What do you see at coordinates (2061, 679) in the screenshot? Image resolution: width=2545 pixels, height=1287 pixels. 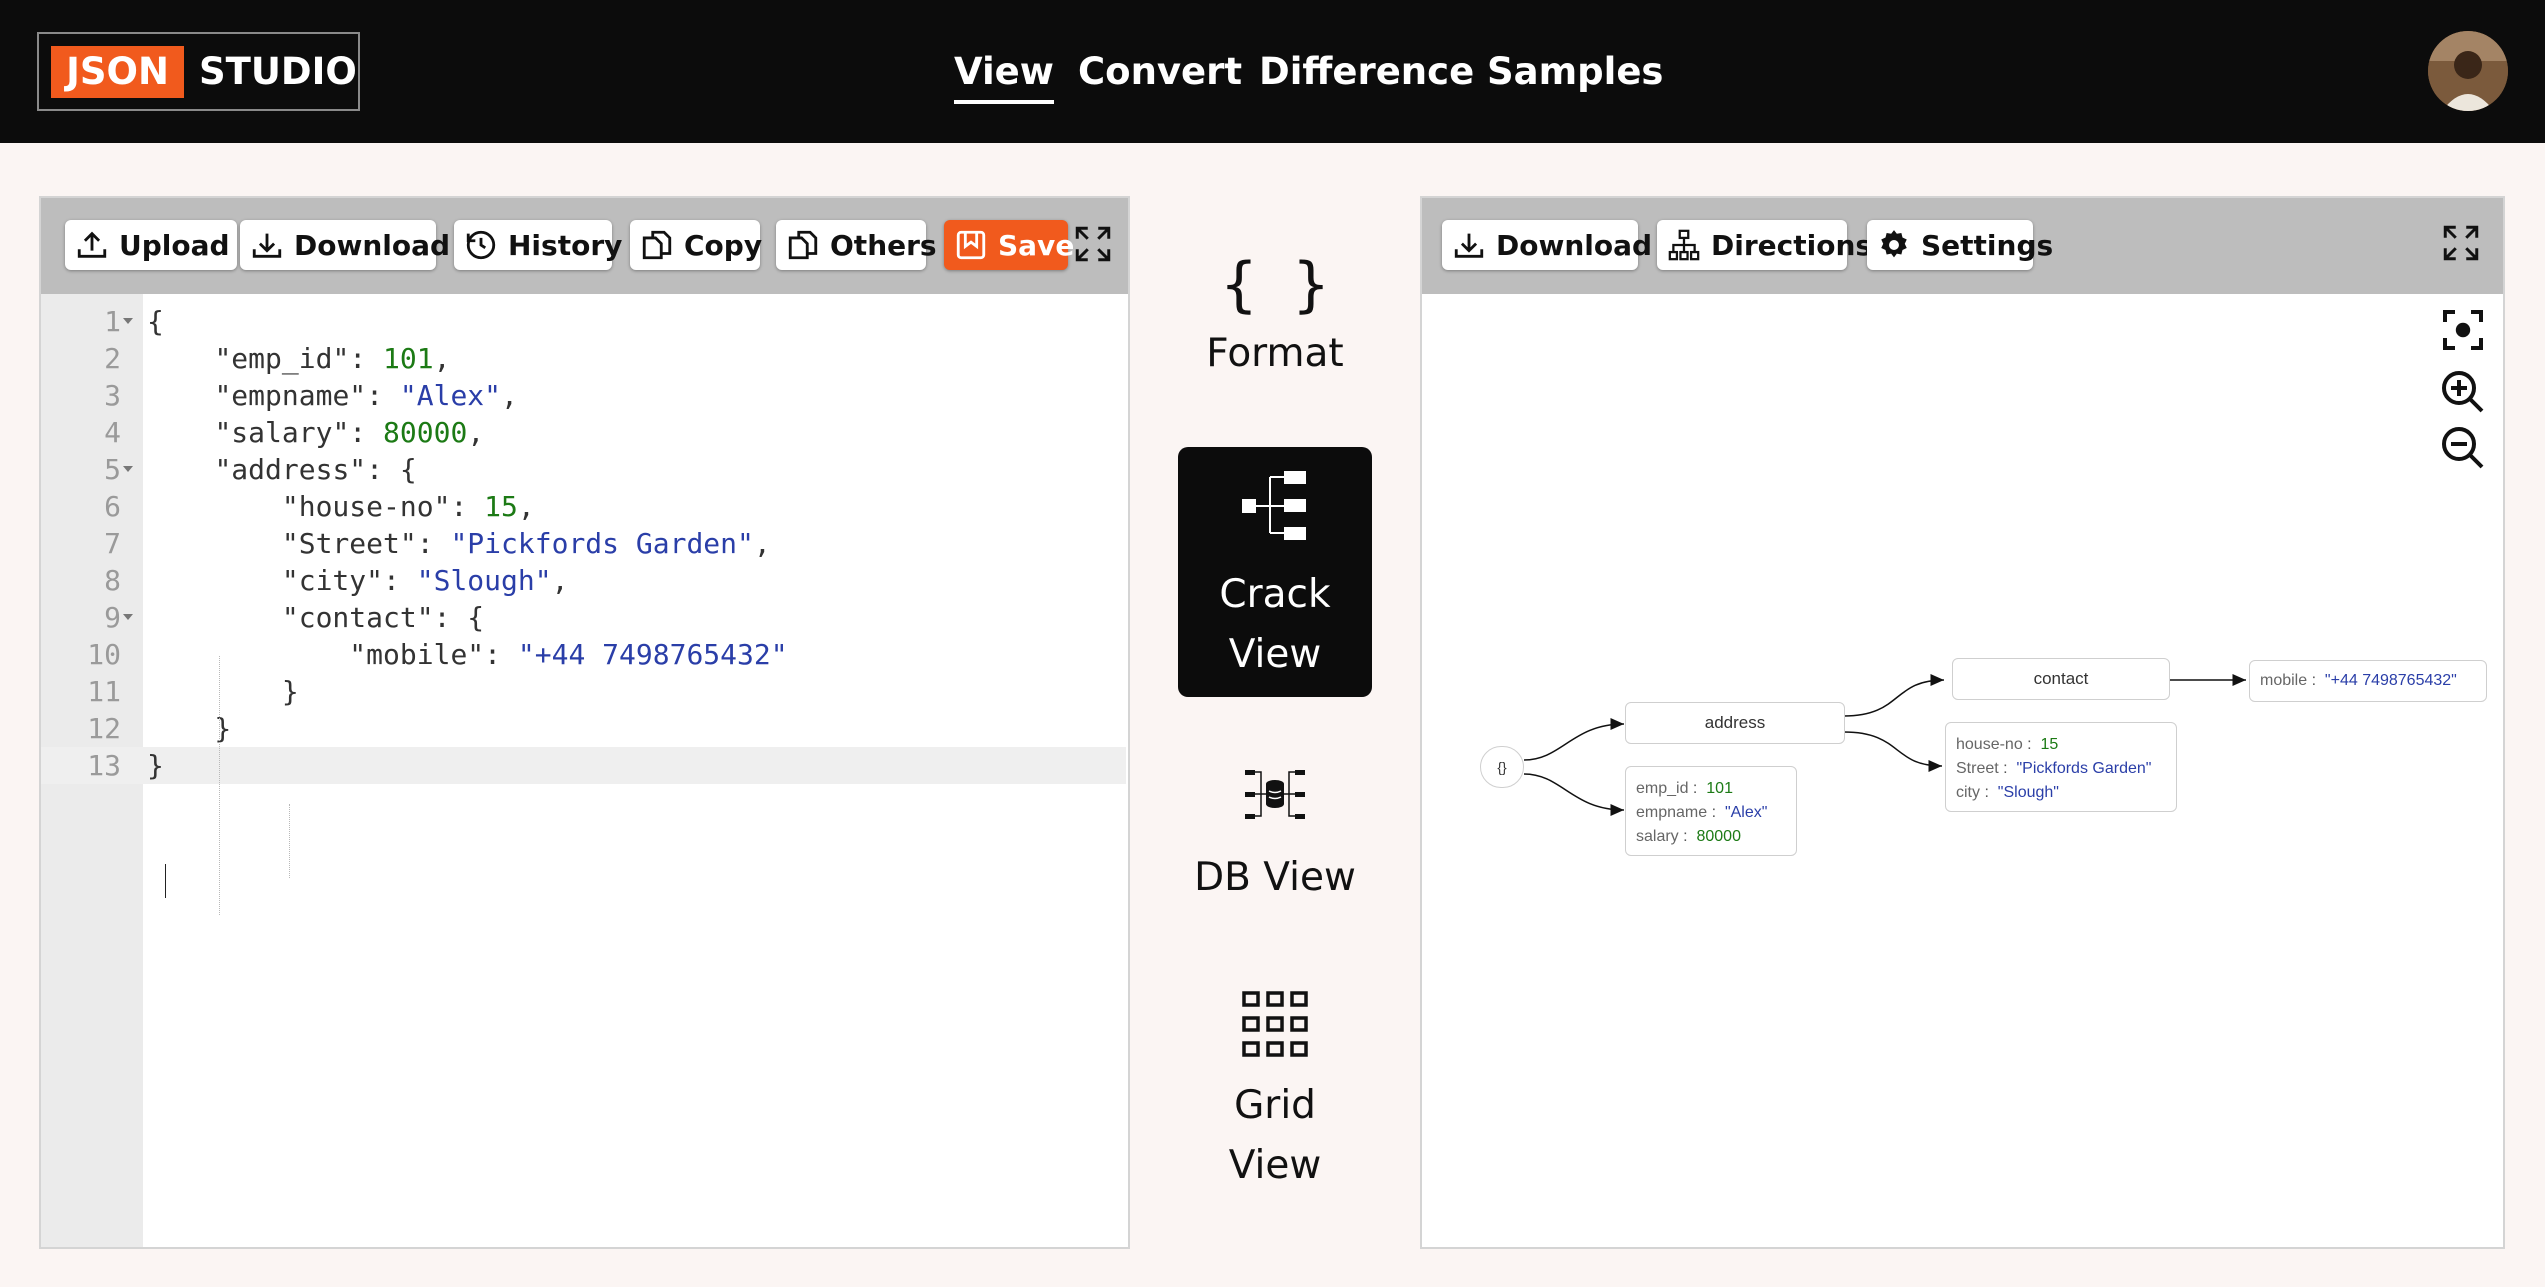 I see `contact-node: contact` at bounding box center [2061, 679].